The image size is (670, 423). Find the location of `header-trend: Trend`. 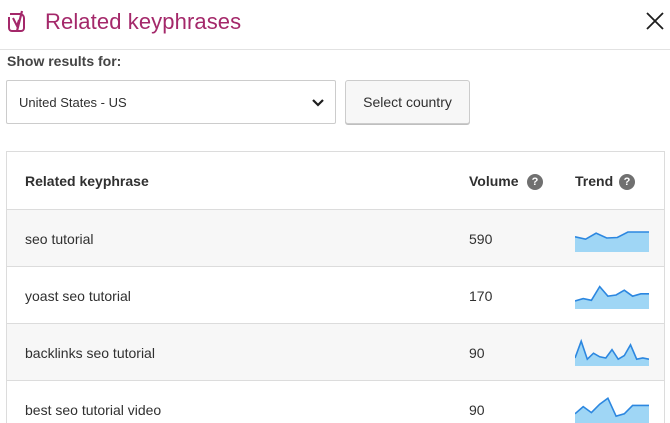

header-trend: Trend is located at coordinates (594, 181).